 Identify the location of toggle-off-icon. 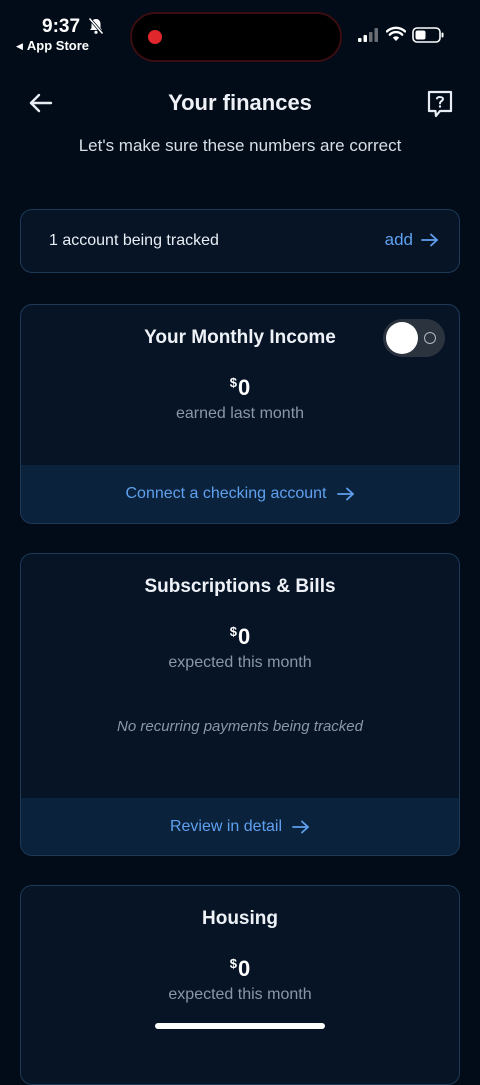
(430, 338).